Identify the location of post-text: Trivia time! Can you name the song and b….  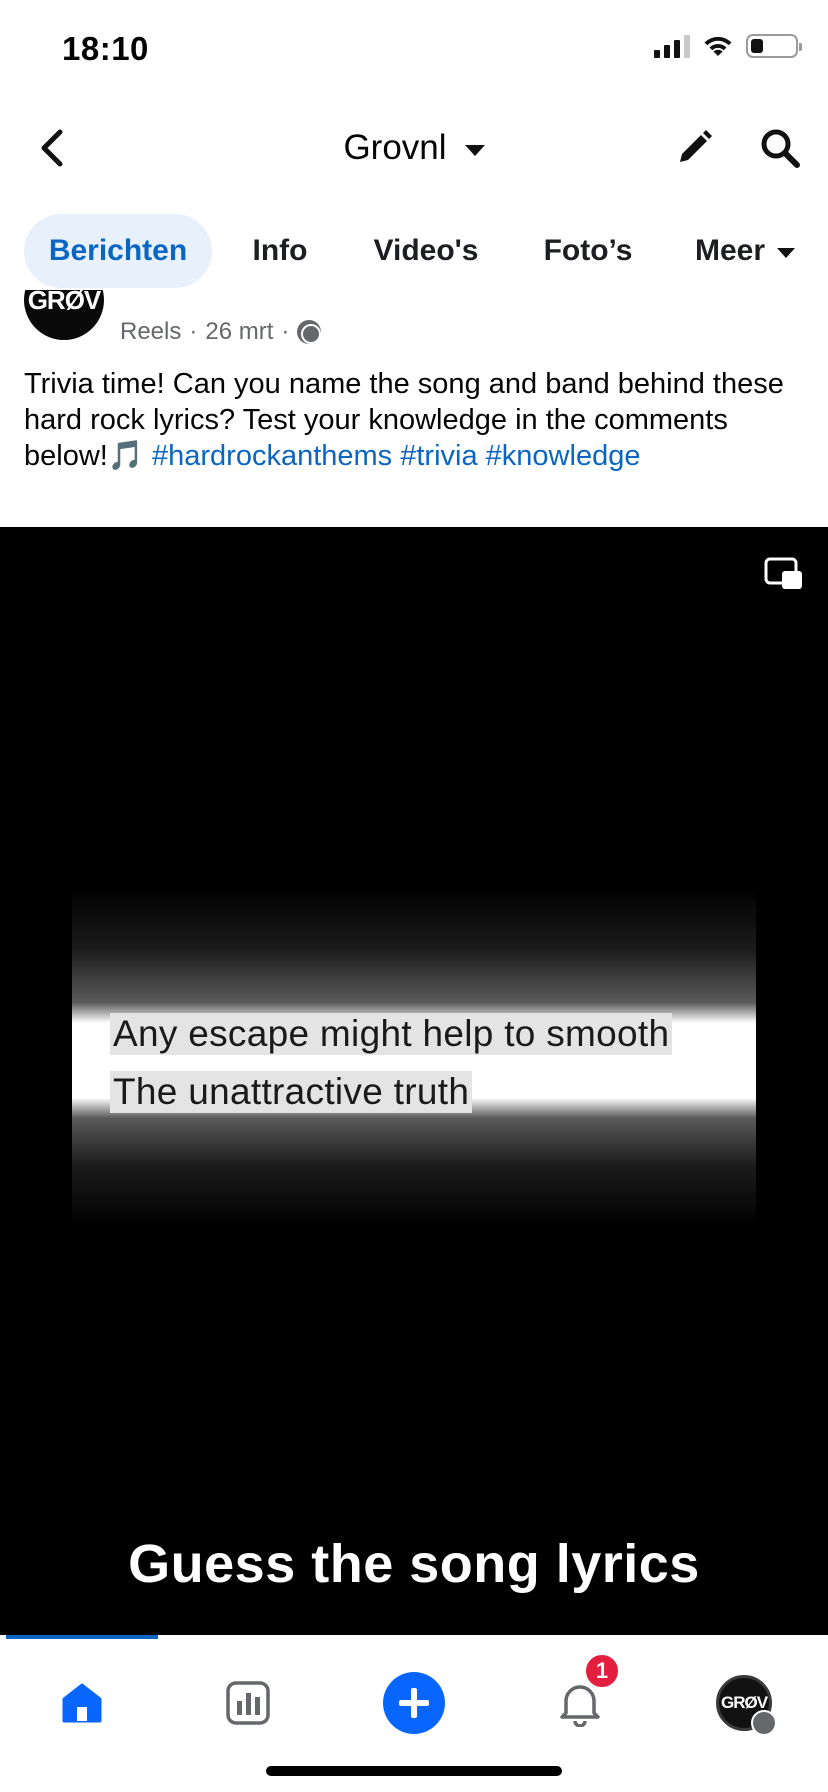
(414, 420).